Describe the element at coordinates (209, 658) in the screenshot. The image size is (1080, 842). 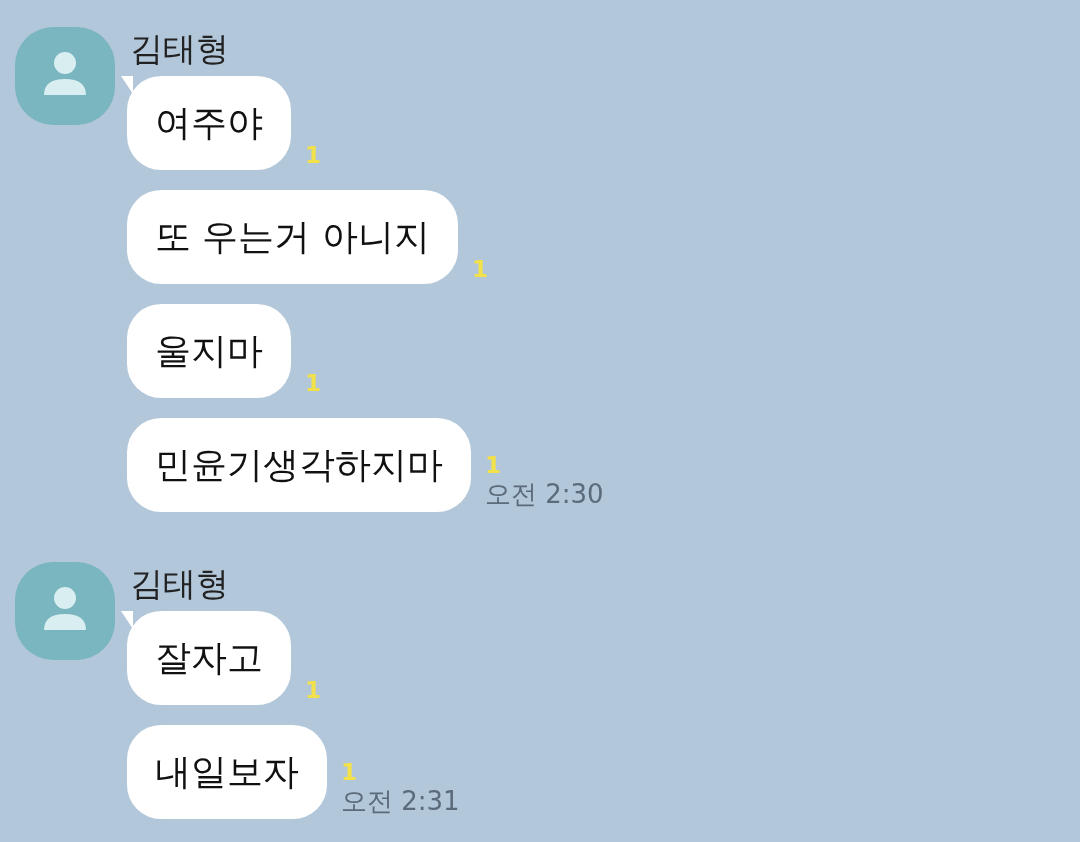
I see `message-bubble: 잘자고` at that location.